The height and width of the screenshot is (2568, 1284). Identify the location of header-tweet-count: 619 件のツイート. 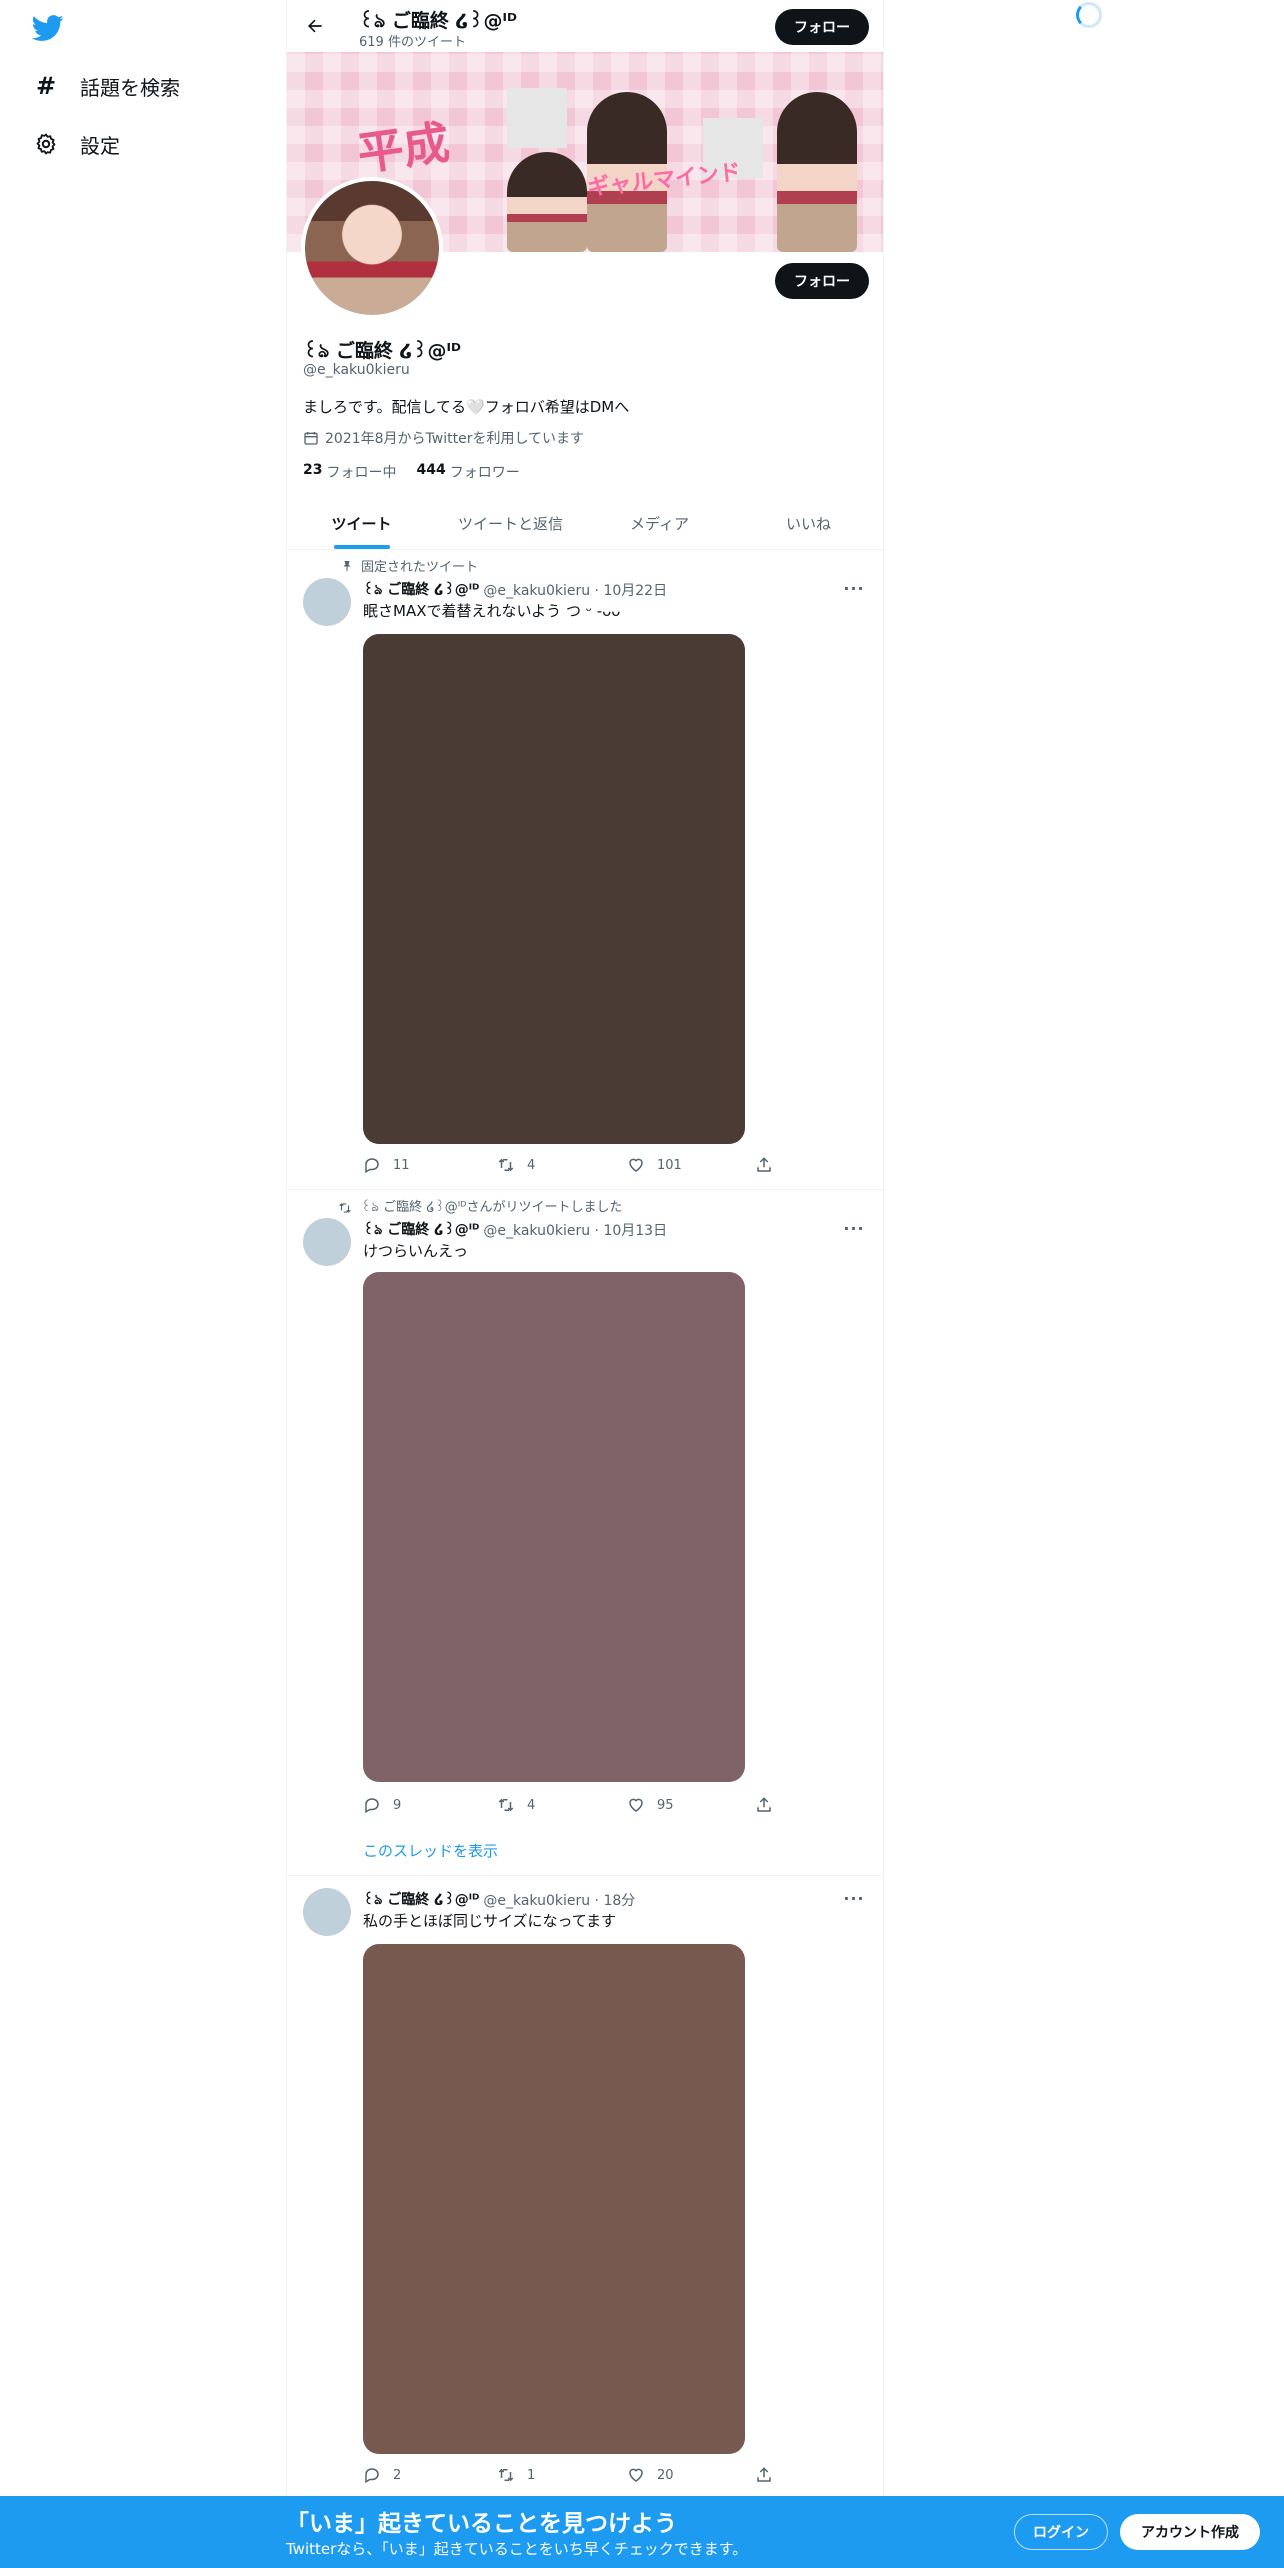
(412, 42).